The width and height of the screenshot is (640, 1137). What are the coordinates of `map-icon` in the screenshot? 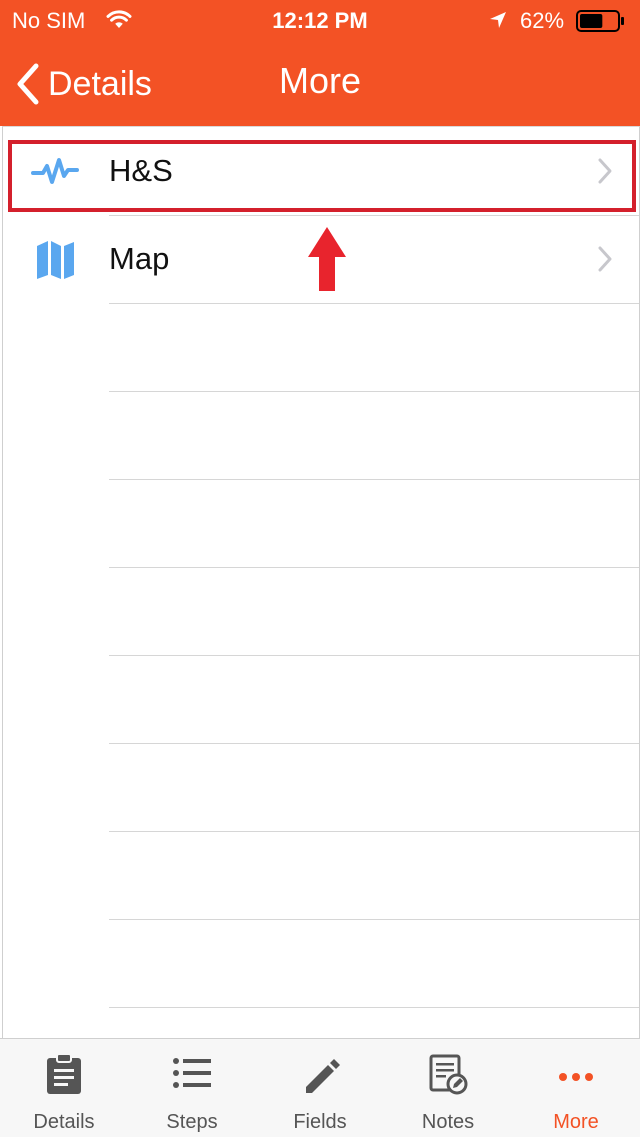 It's located at (55, 261).